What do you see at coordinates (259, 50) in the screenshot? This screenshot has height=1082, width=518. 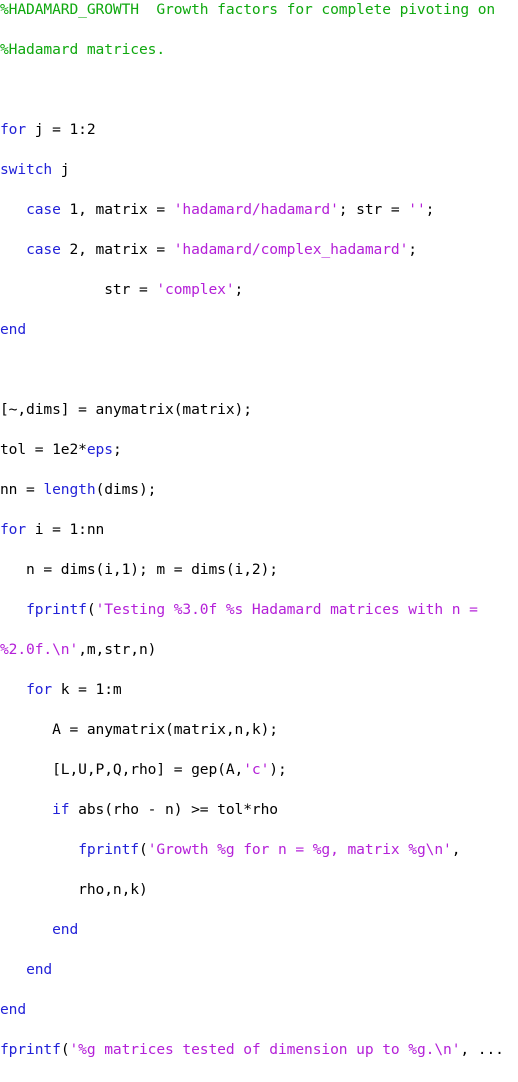 I see `code-line: %Hadamard matrices.` at bounding box center [259, 50].